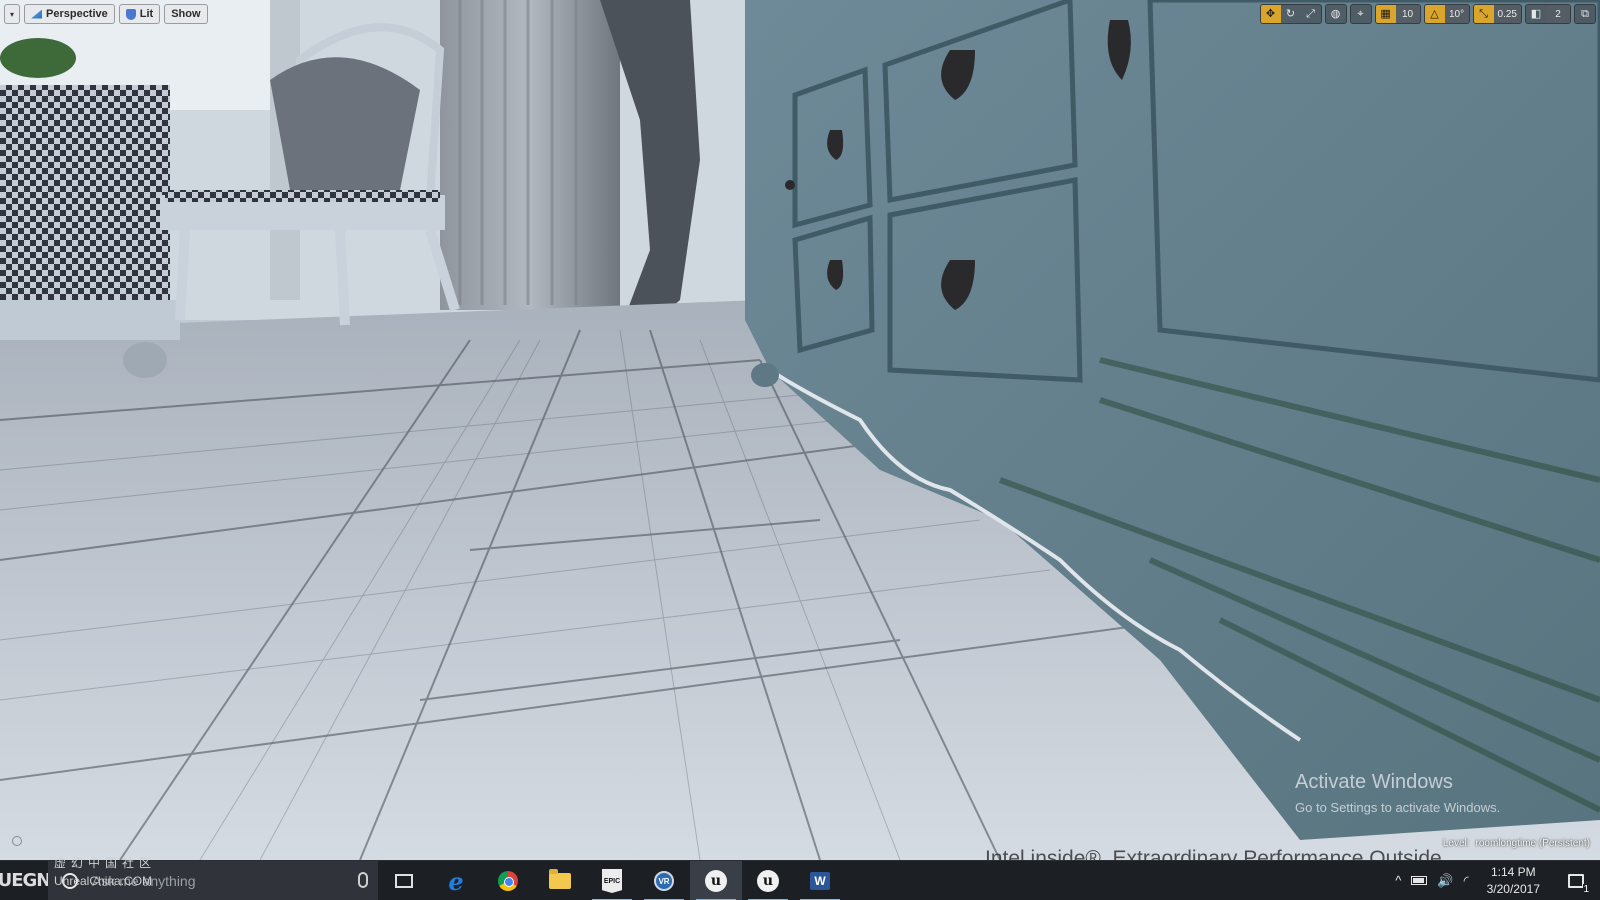  I want to click on viewport-toolbar-left: ▾ Perspective Lit Show, so click(106, 14).